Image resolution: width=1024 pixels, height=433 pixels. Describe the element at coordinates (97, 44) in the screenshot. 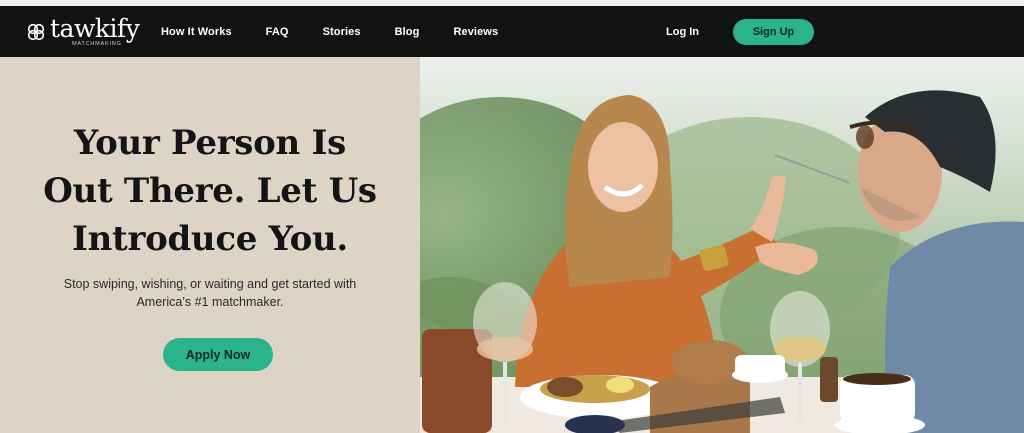

I see `logo-tagline: MATCHMAKING` at that location.